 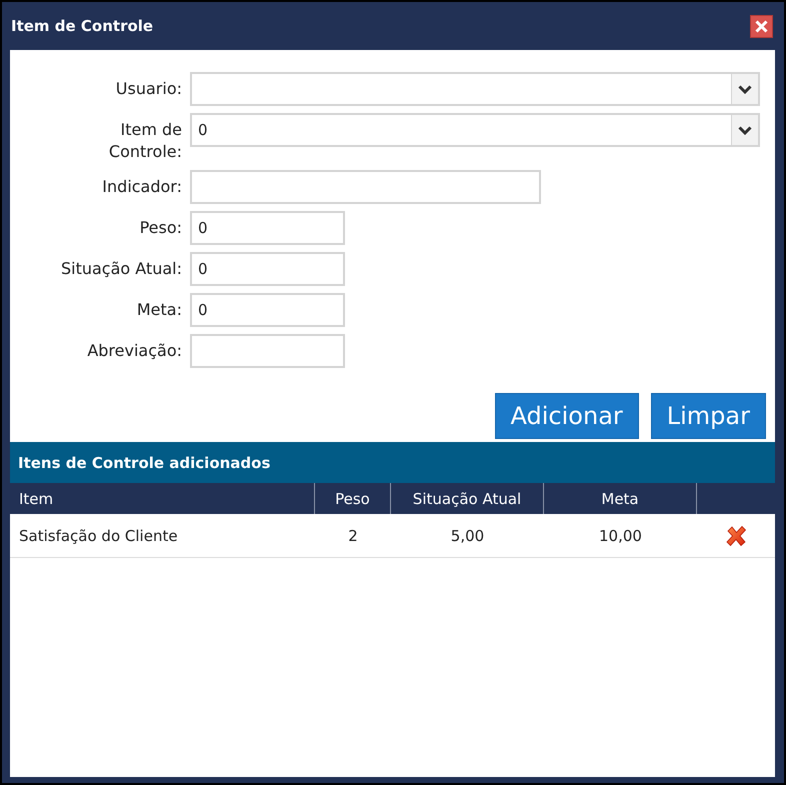 What do you see at coordinates (620, 535) in the screenshot?
I see `table-cell: 10,00` at bounding box center [620, 535].